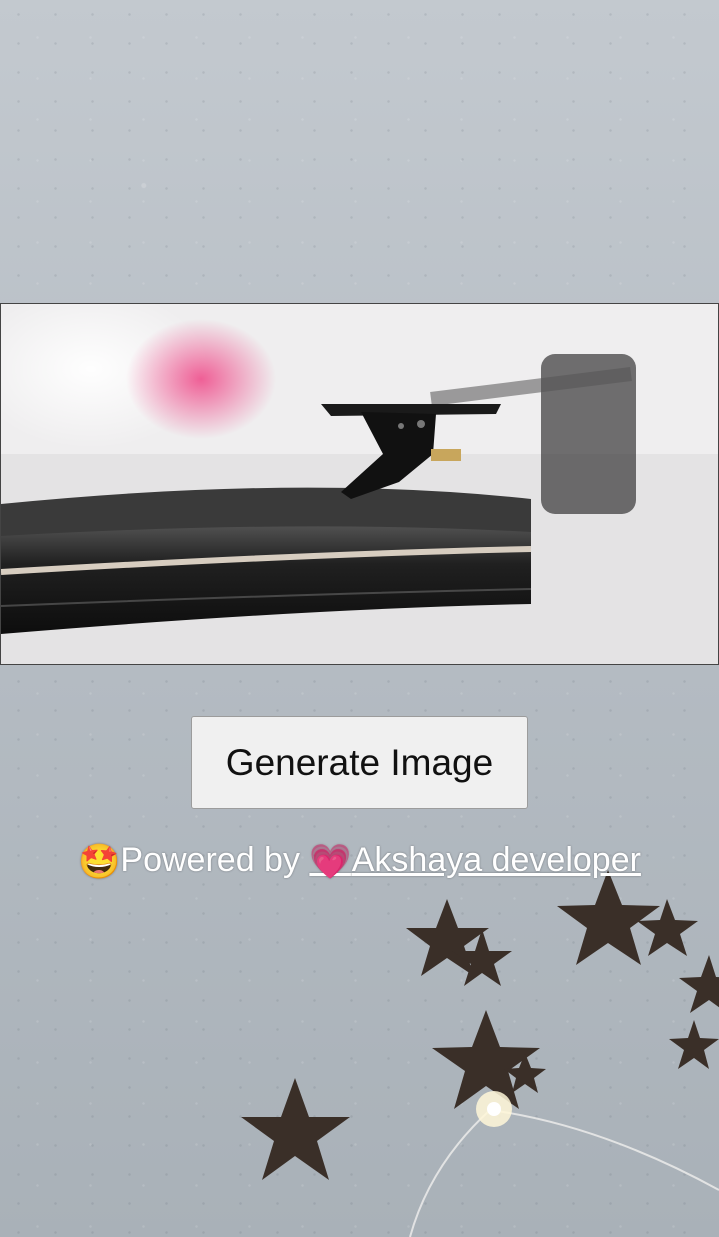  Describe the element at coordinates (496, 860) in the screenshot. I see `developer-name: Akshaya developer` at that location.